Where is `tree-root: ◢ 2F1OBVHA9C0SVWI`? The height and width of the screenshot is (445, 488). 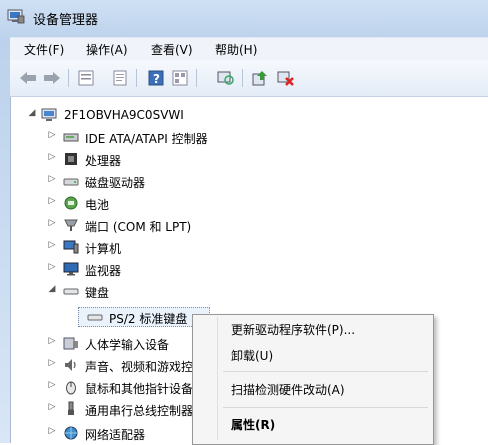 tree-root: ◢ 2F1OBVHA9C0SVWI is located at coordinates (249, 115).